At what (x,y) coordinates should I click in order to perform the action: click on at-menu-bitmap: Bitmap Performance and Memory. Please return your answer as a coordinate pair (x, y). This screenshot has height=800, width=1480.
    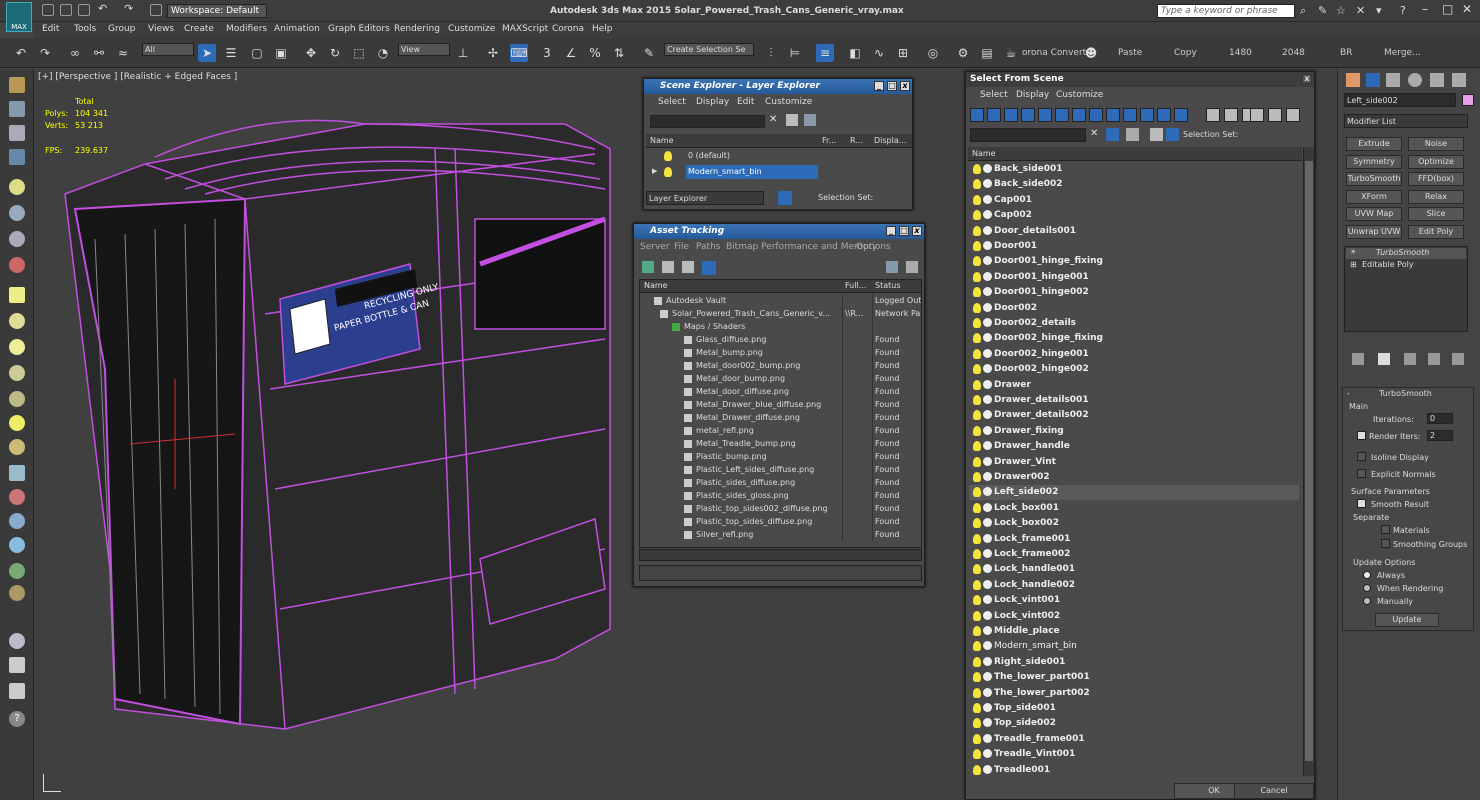
    Looking at the image, I should click on (801, 247).